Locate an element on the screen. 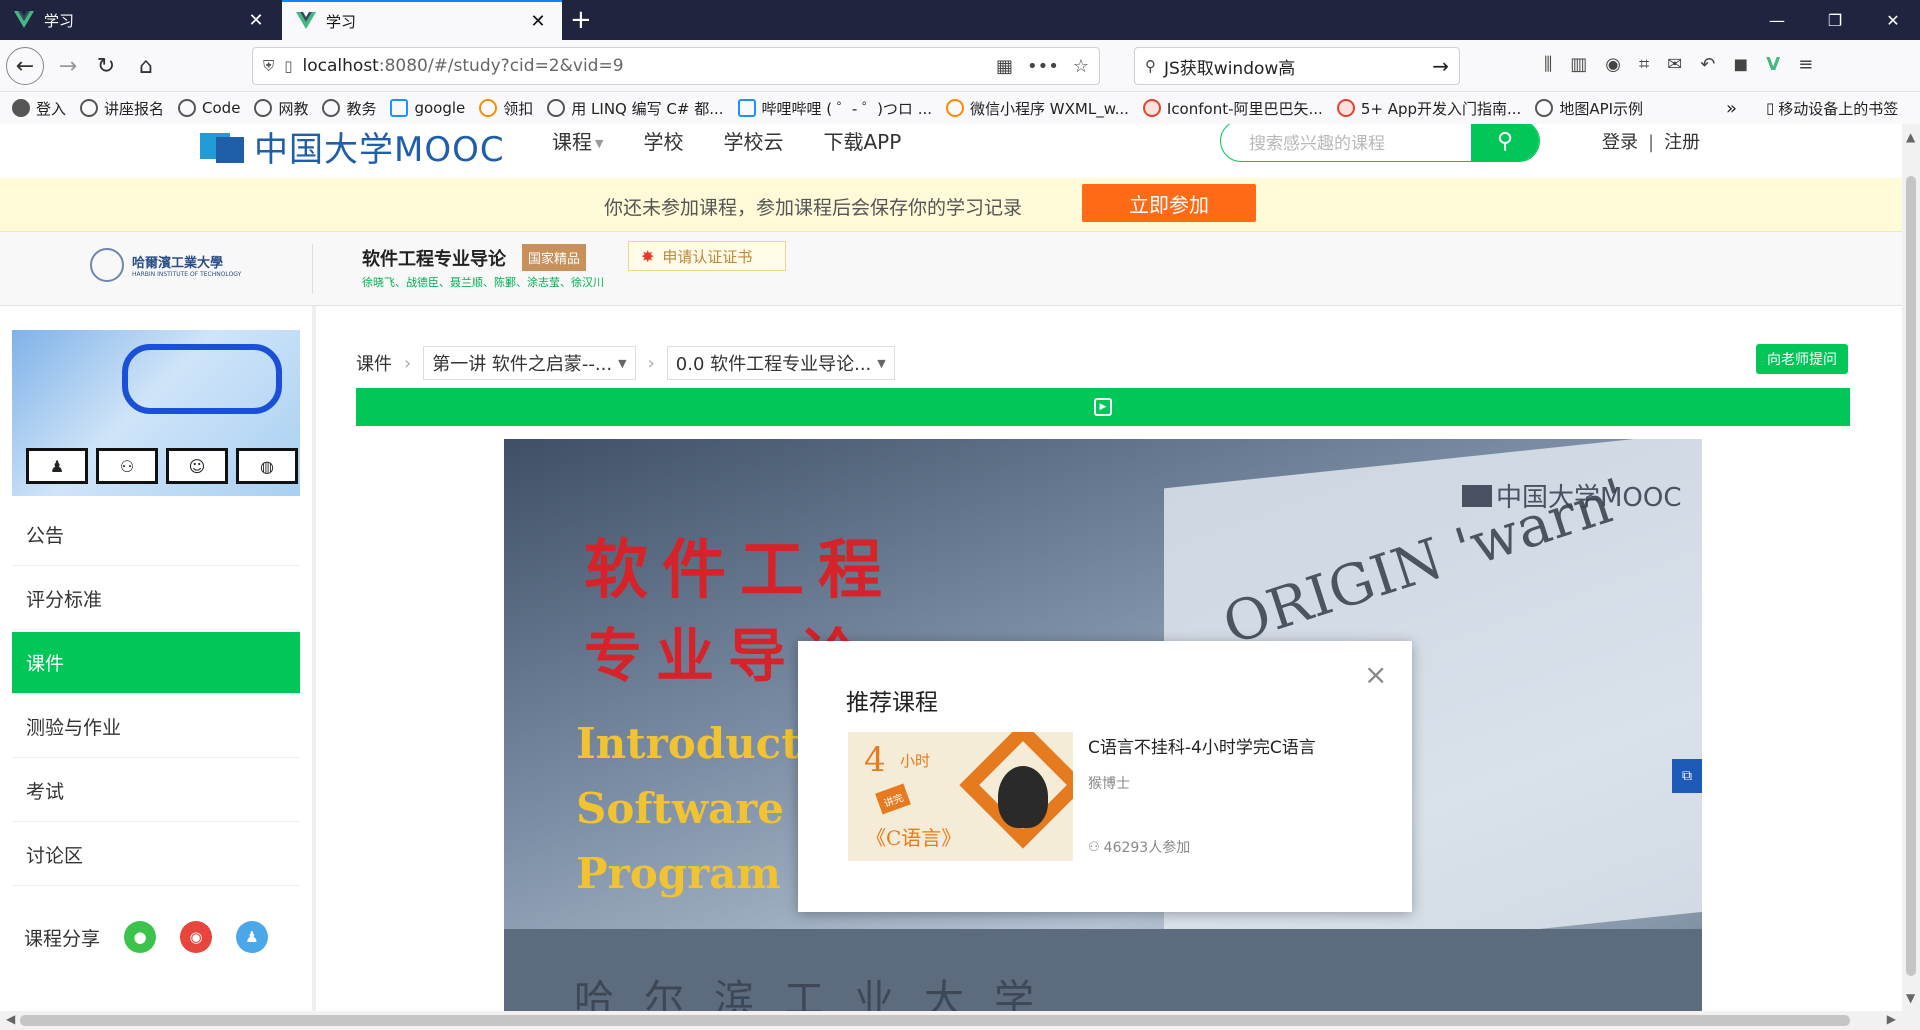 This screenshot has width=1920, height=1030. weibo-icon: ◉ is located at coordinates (196, 937).